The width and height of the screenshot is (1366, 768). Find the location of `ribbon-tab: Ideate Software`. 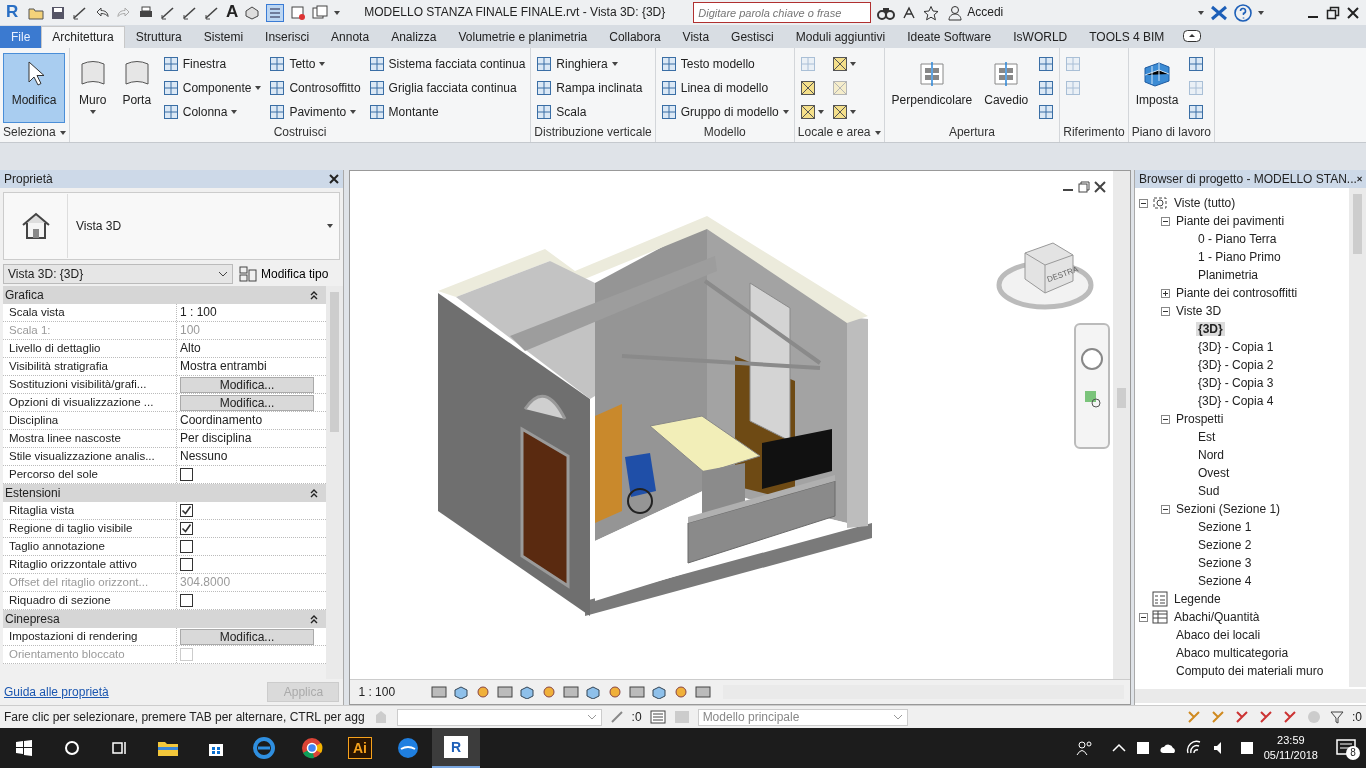

ribbon-tab: Ideate Software is located at coordinates (949, 36).